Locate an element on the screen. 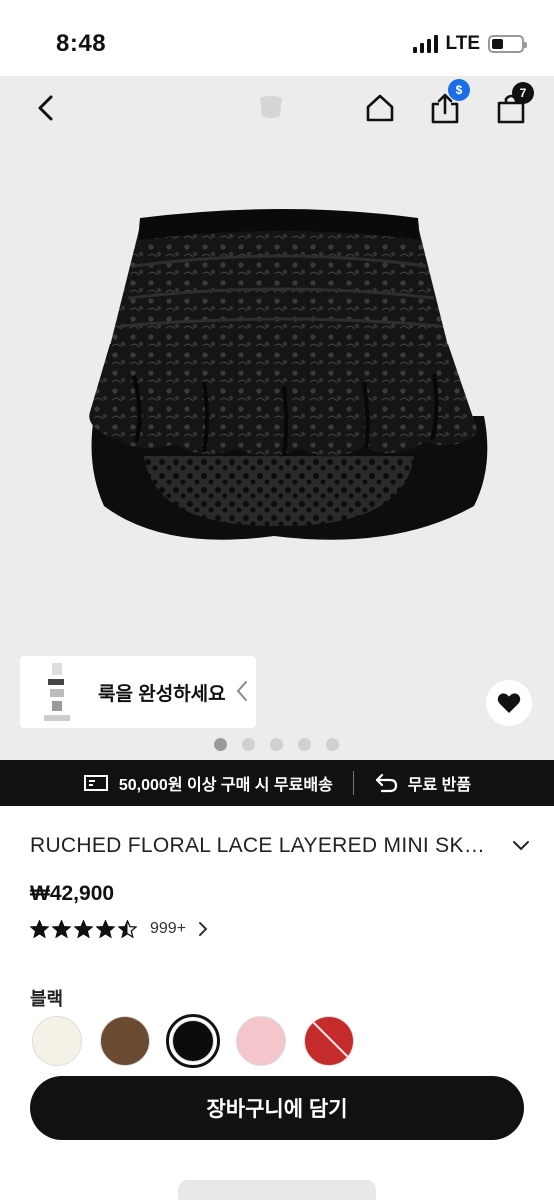  heart-icon is located at coordinates (509, 703).